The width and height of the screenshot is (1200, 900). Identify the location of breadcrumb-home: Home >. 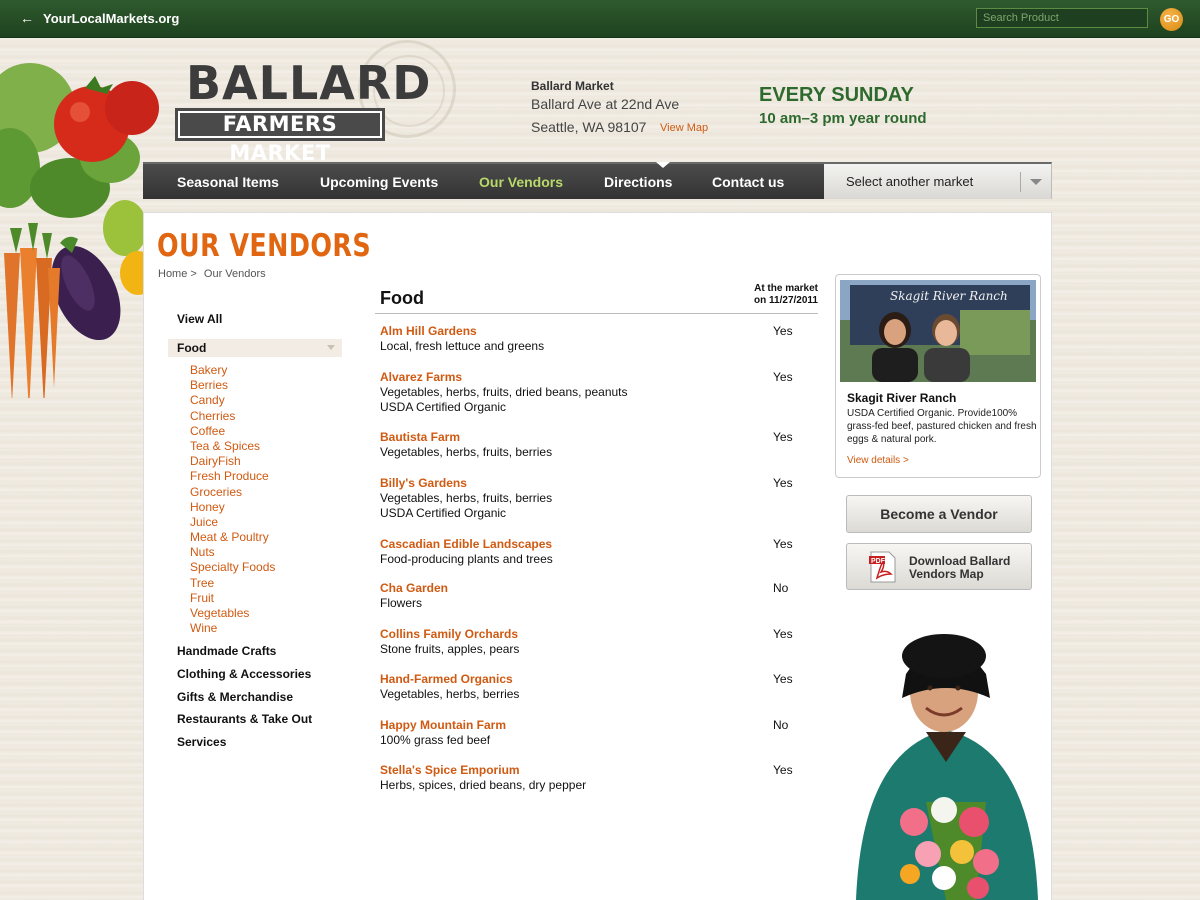
(177, 274).